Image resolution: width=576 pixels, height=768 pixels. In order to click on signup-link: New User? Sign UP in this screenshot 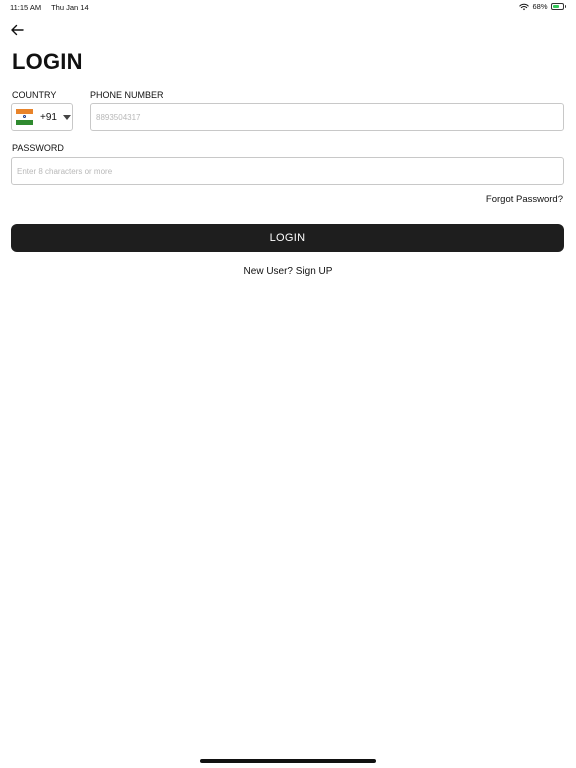, I will do `click(288, 271)`.